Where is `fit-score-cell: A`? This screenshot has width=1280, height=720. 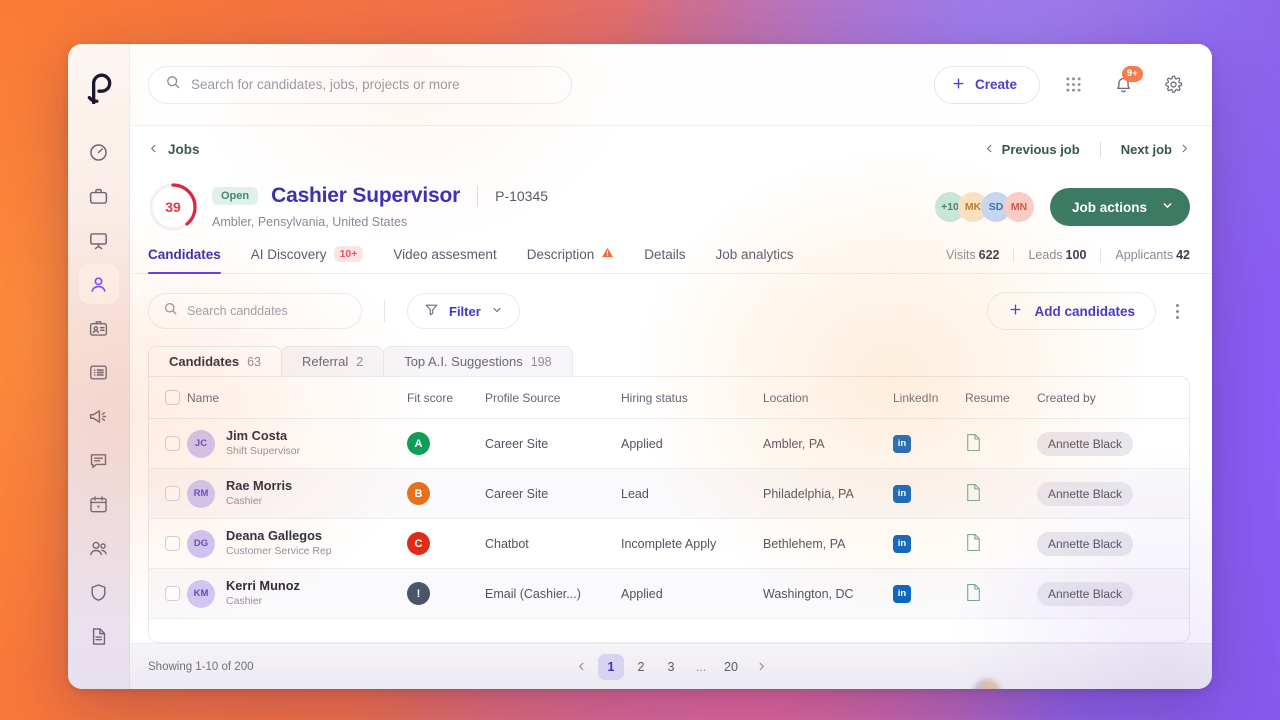
fit-score-cell: A is located at coordinates (446, 443).